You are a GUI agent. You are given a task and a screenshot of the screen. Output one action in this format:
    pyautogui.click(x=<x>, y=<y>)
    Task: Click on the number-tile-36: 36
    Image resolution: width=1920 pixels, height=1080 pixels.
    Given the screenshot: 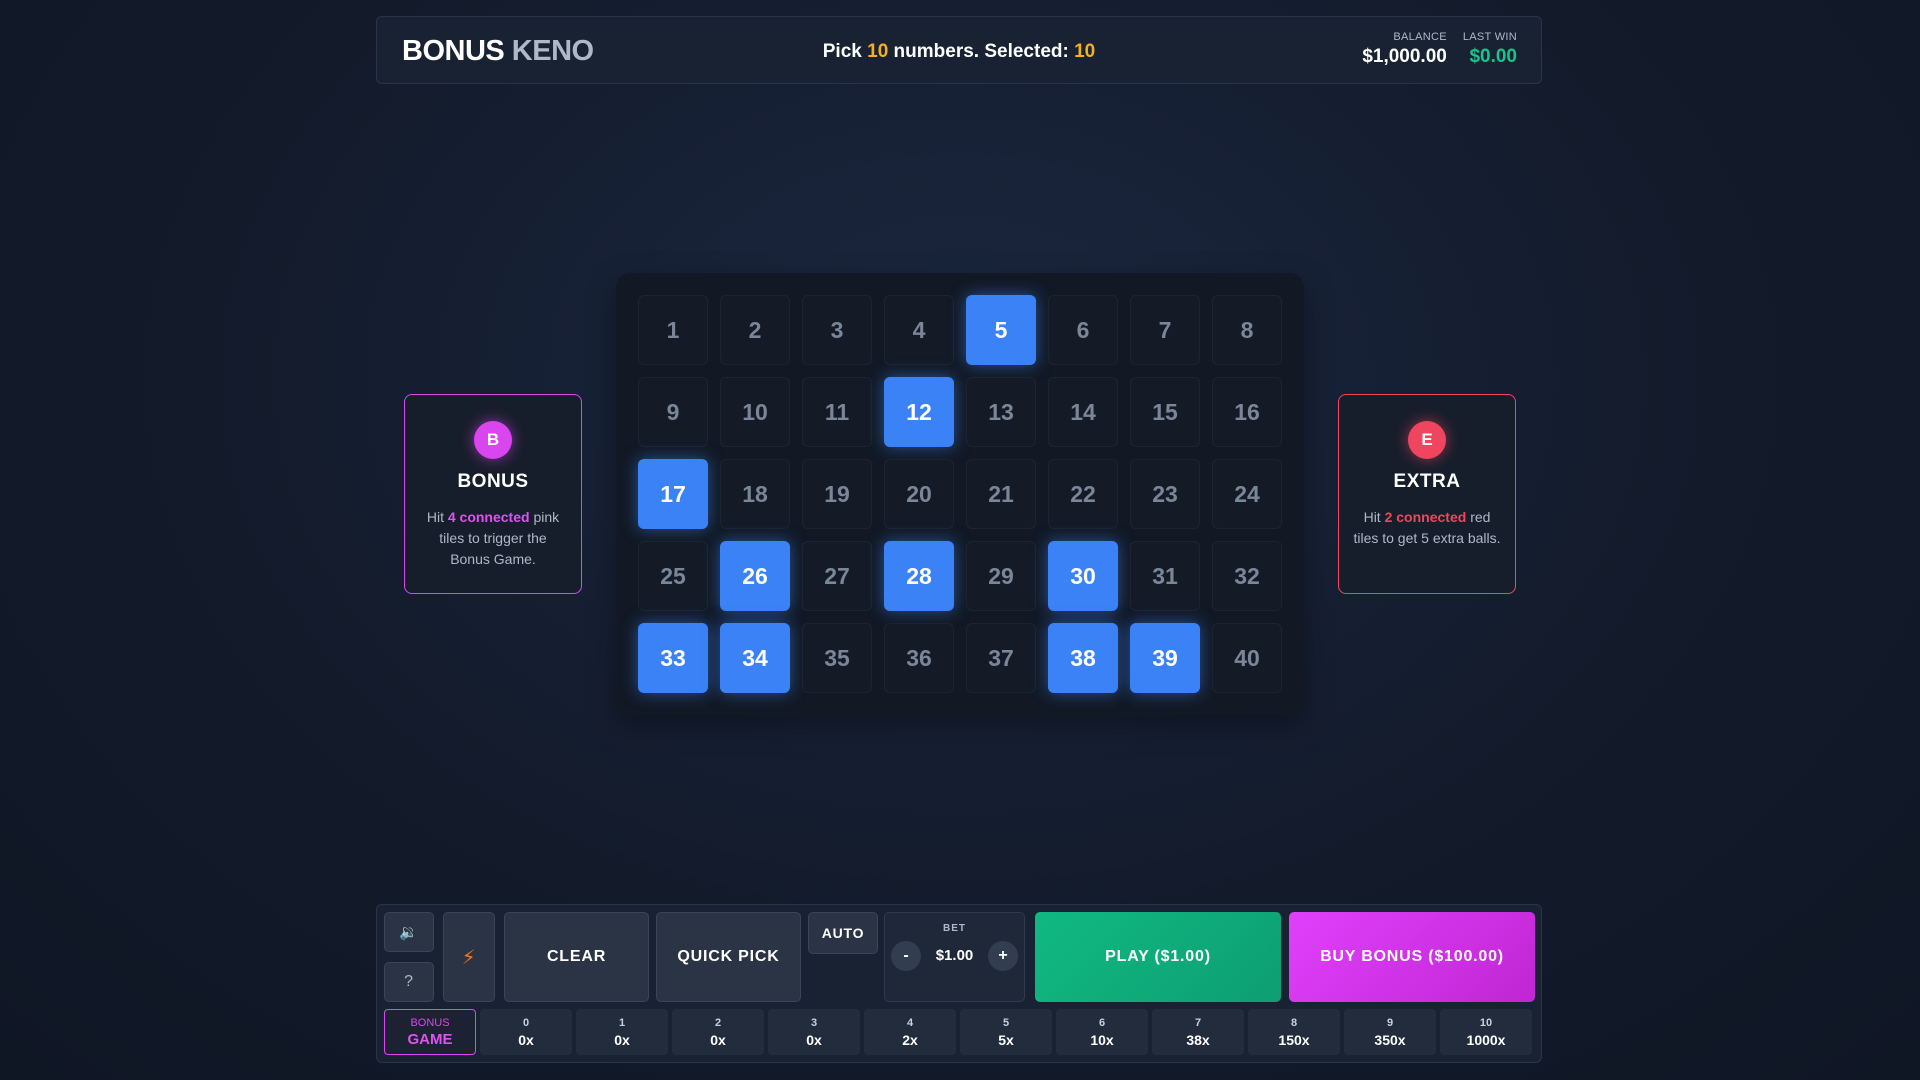 What is the action you would take?
    pyautogui.click(x=919, y=658)
    